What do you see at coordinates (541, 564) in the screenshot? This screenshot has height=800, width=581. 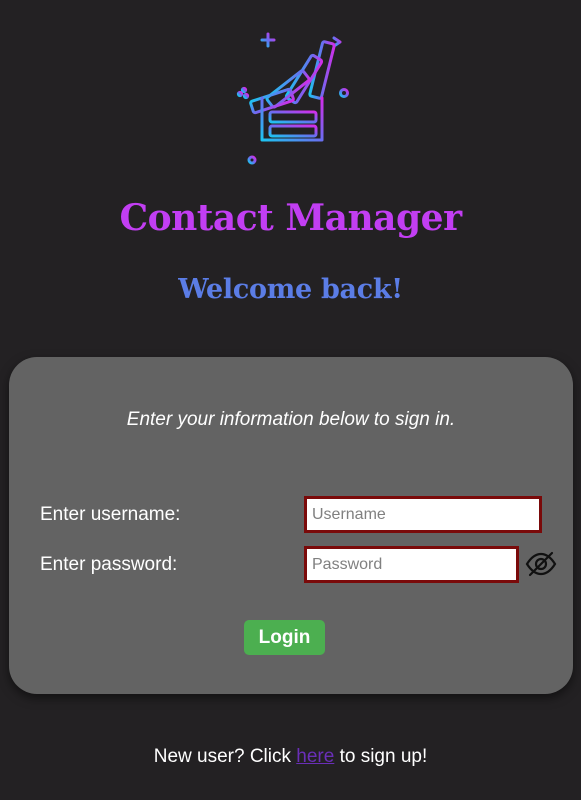 I see `eye-slash-icon` at bounding box center [541, 564].